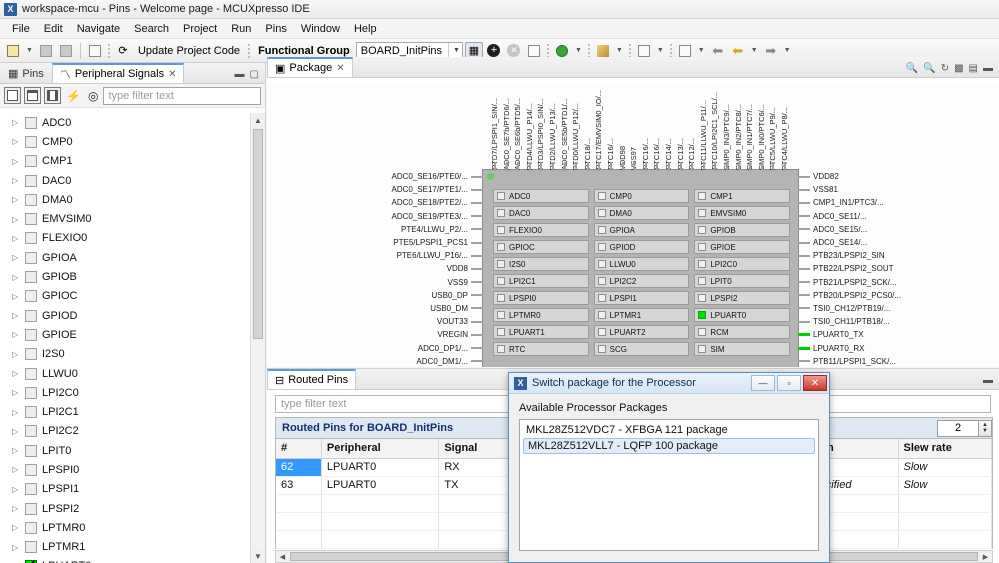 The image size is (999, 563). I want to click on scroll-left-icon: ◀, so click(282, 557).